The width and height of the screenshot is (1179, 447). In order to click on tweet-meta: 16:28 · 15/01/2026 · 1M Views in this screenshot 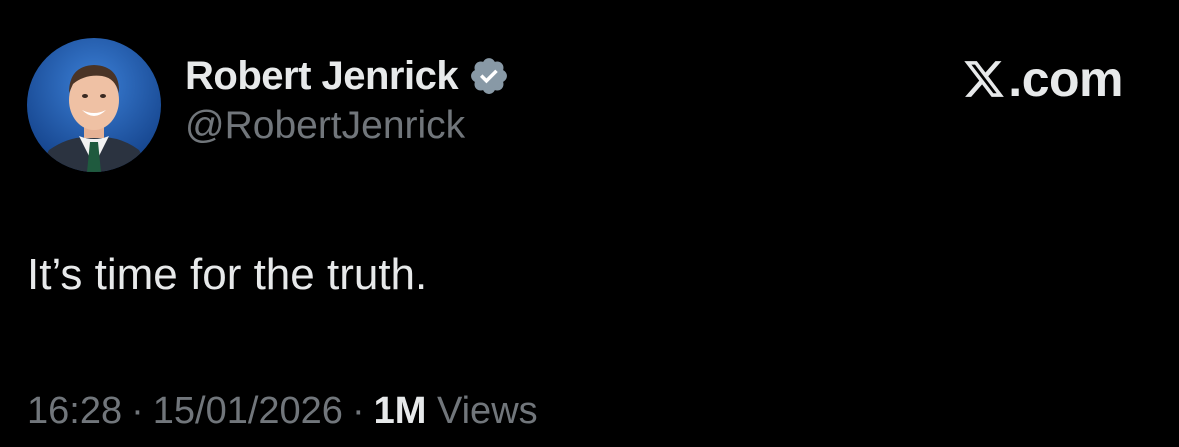, I will do `click(282, 411)`.